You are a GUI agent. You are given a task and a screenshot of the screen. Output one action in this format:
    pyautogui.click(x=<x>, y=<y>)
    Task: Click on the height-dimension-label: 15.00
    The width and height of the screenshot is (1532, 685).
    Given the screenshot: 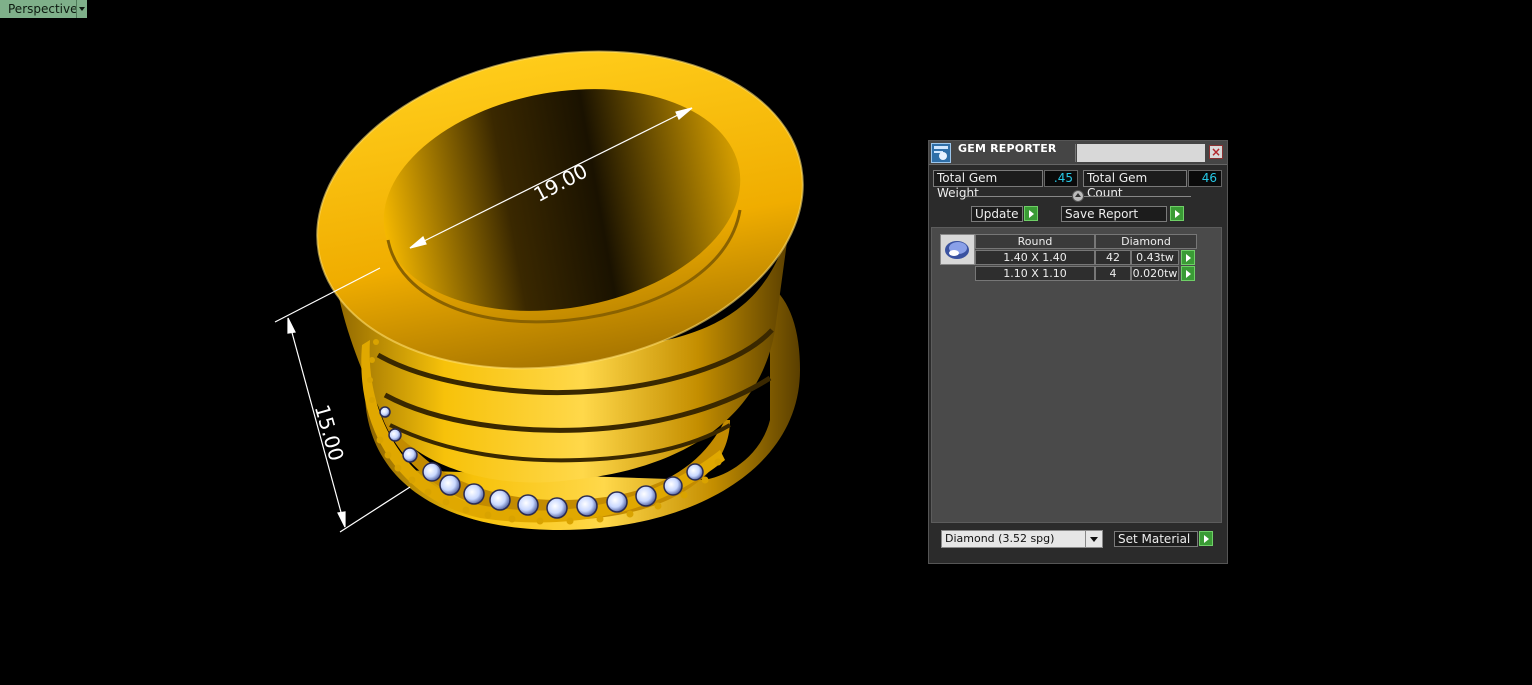 What is the action you would take?
    pyautogui.click(x=329, y=433)
    